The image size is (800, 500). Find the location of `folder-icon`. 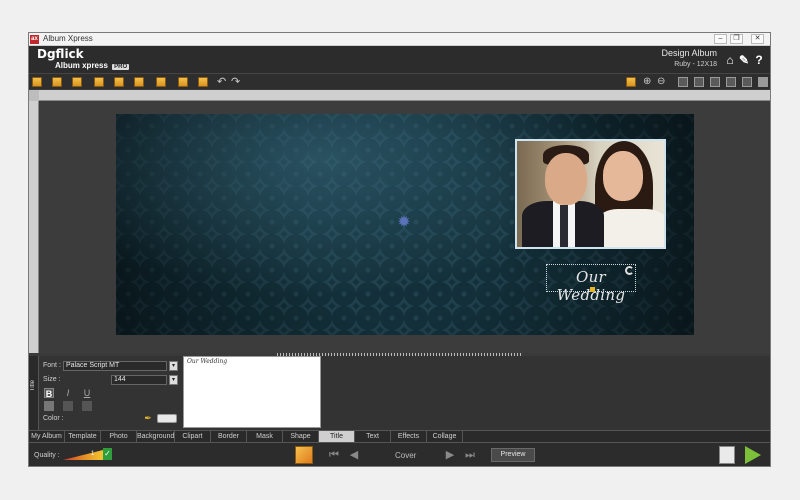

folder-icon is located at coordinates (99, 82).